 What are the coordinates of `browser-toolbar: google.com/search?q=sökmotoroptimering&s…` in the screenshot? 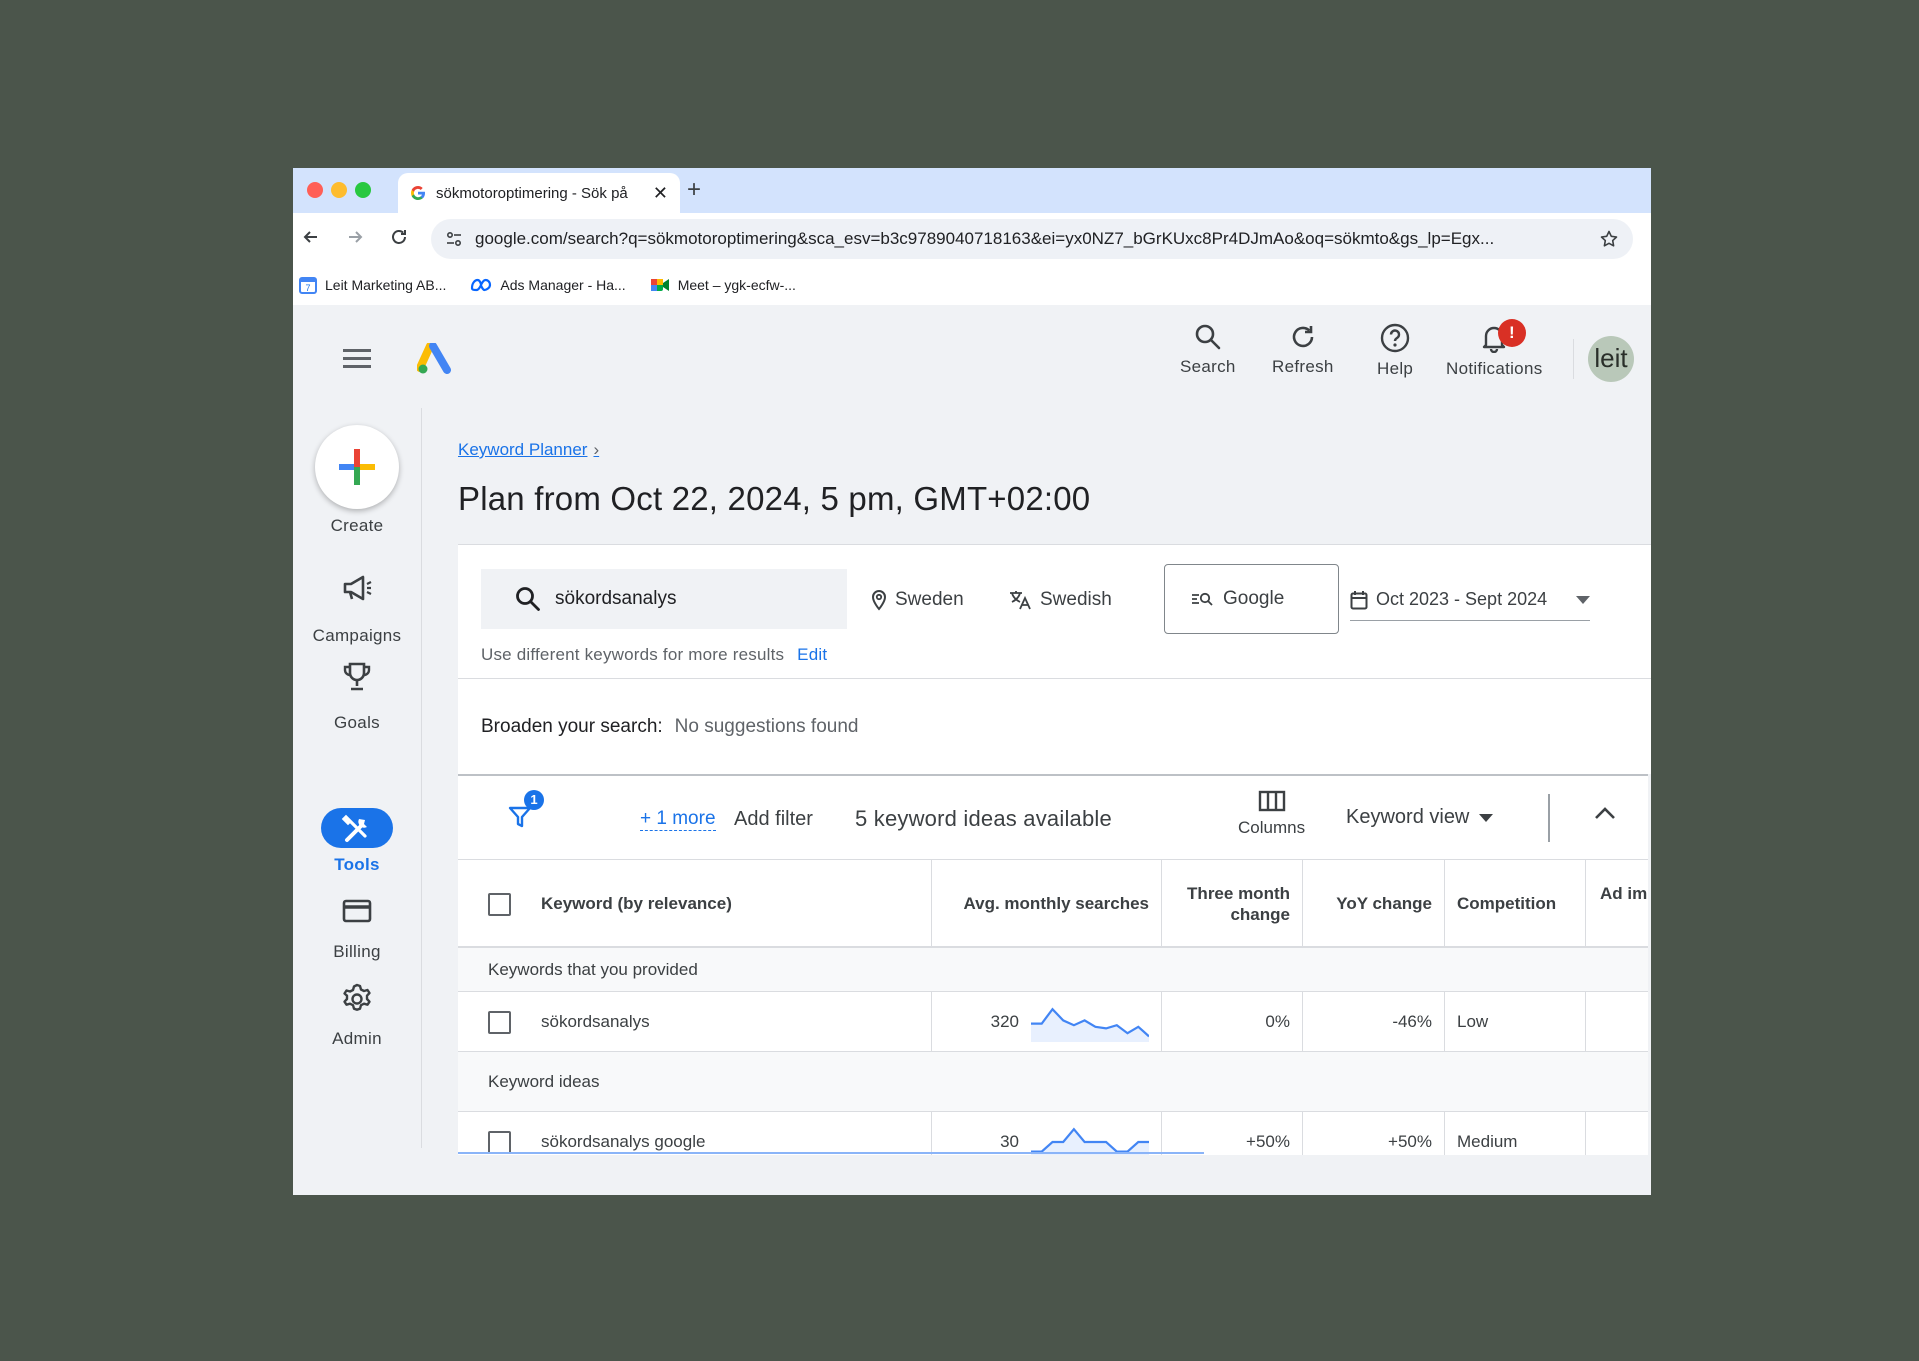 It's located at (972, 239).